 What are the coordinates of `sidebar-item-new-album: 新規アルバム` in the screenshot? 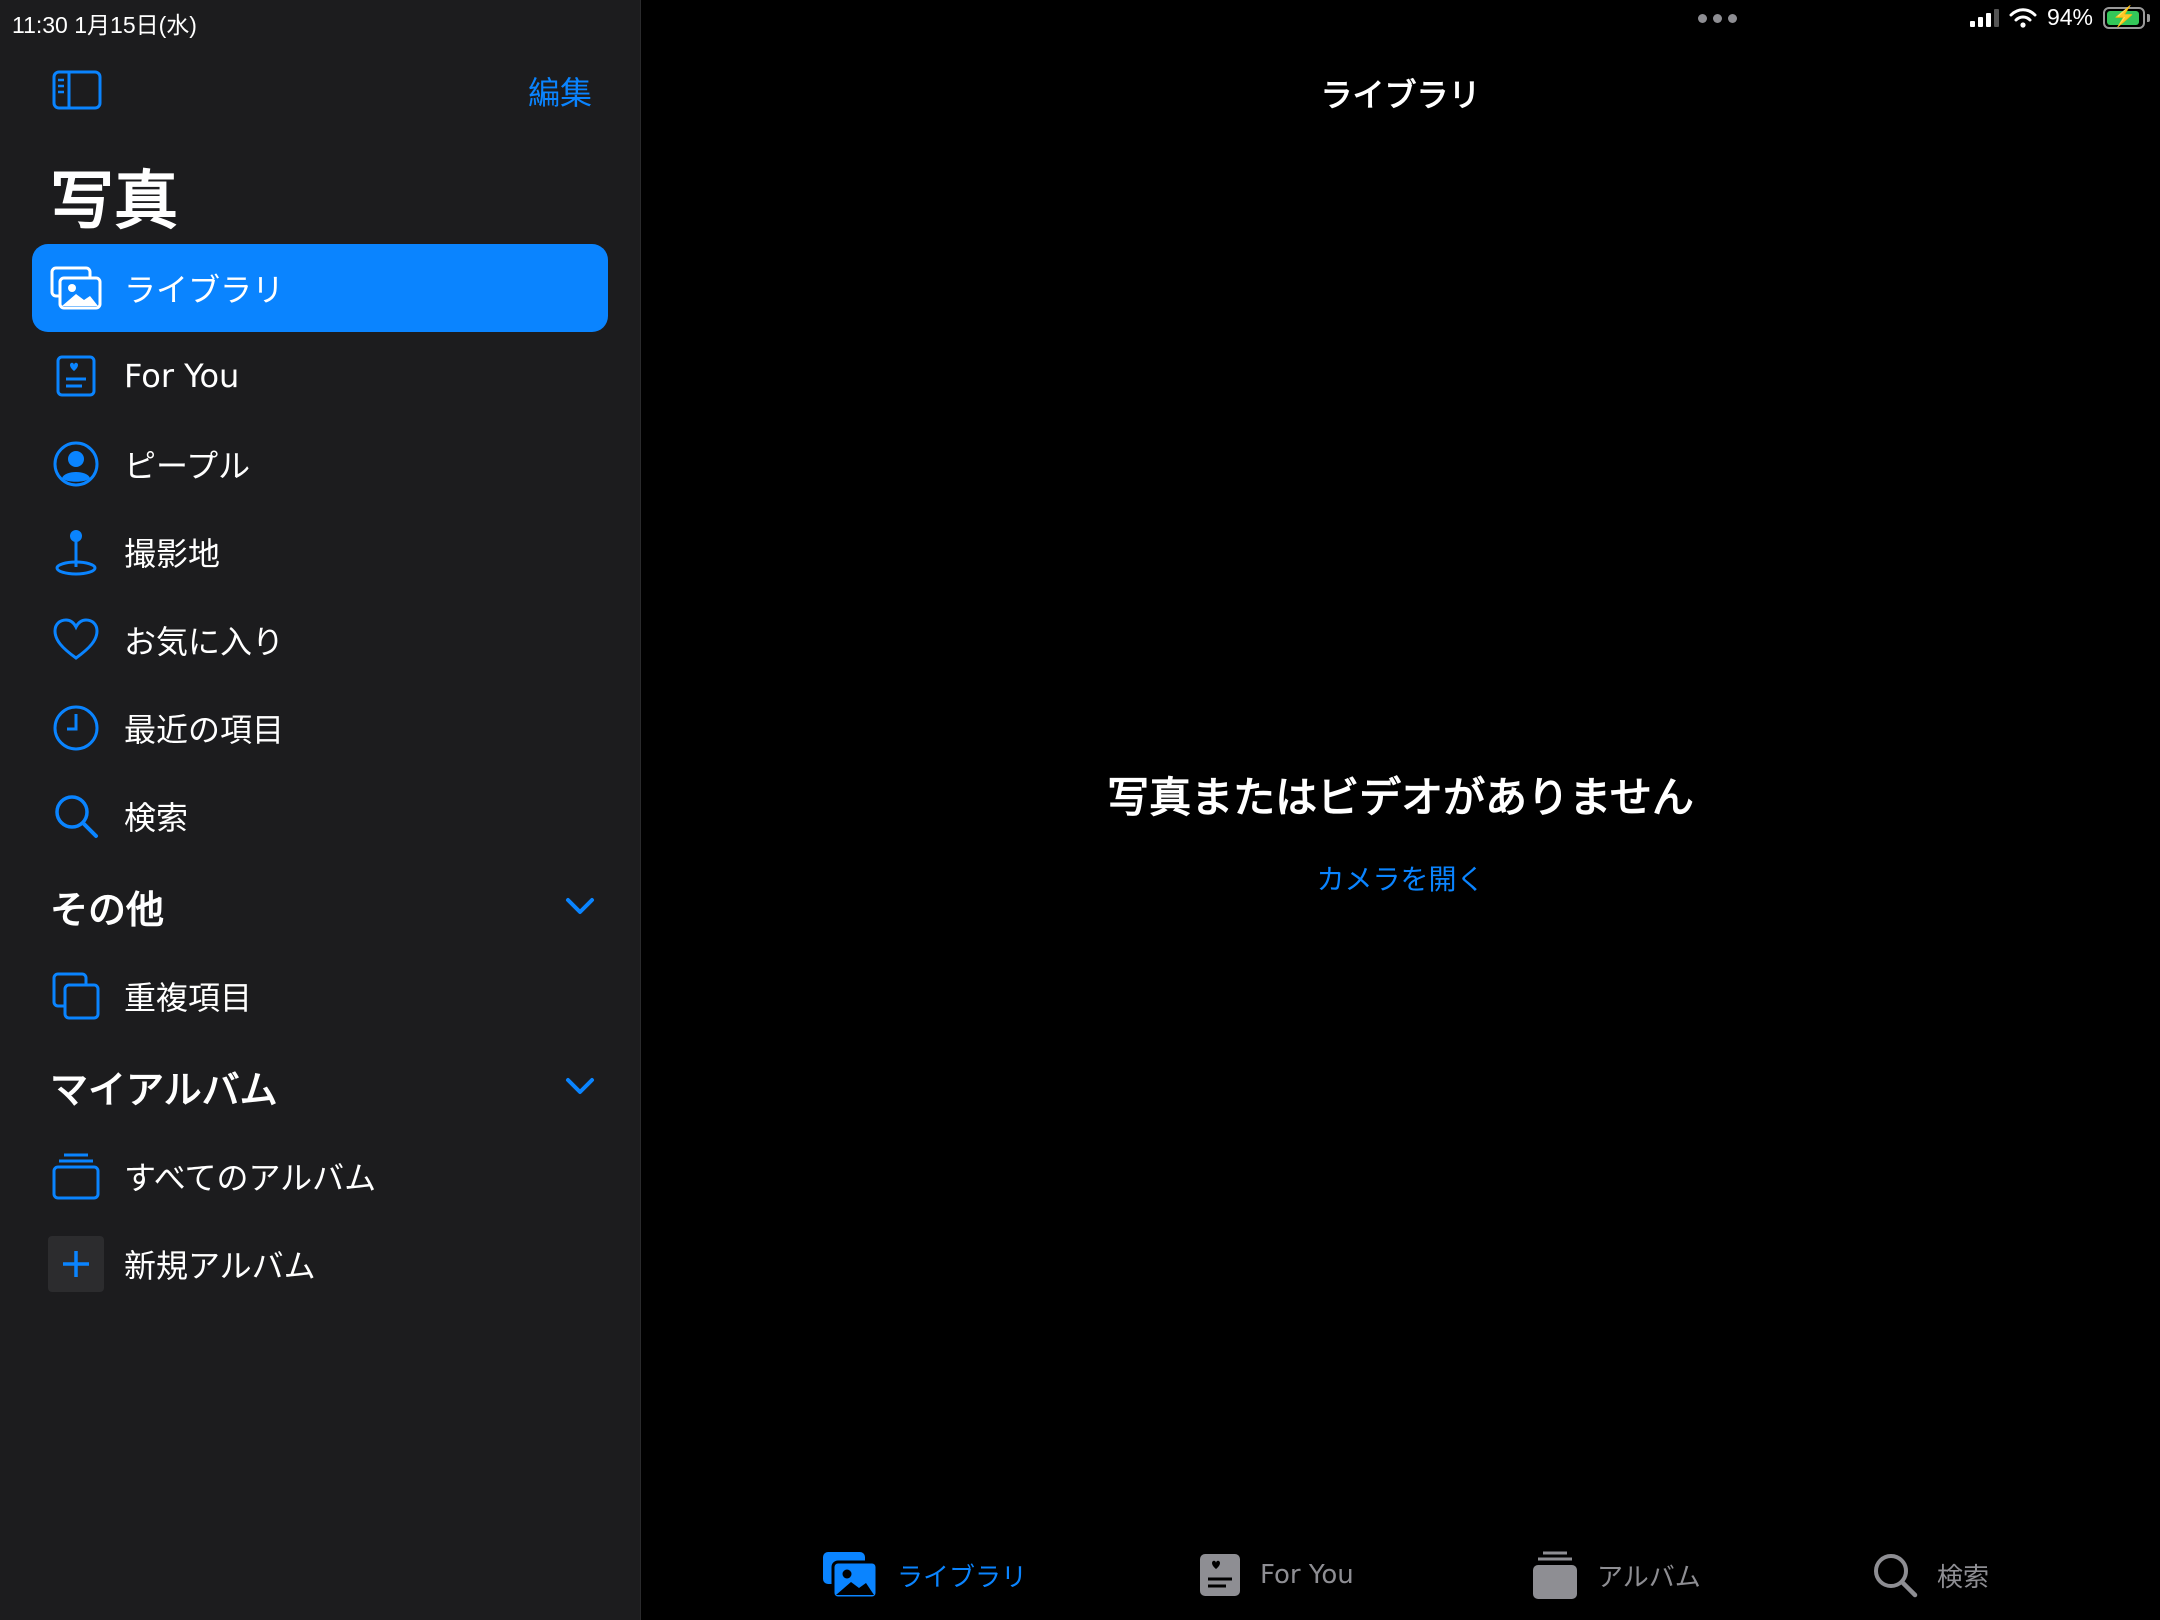 It's located at (320, 1264).